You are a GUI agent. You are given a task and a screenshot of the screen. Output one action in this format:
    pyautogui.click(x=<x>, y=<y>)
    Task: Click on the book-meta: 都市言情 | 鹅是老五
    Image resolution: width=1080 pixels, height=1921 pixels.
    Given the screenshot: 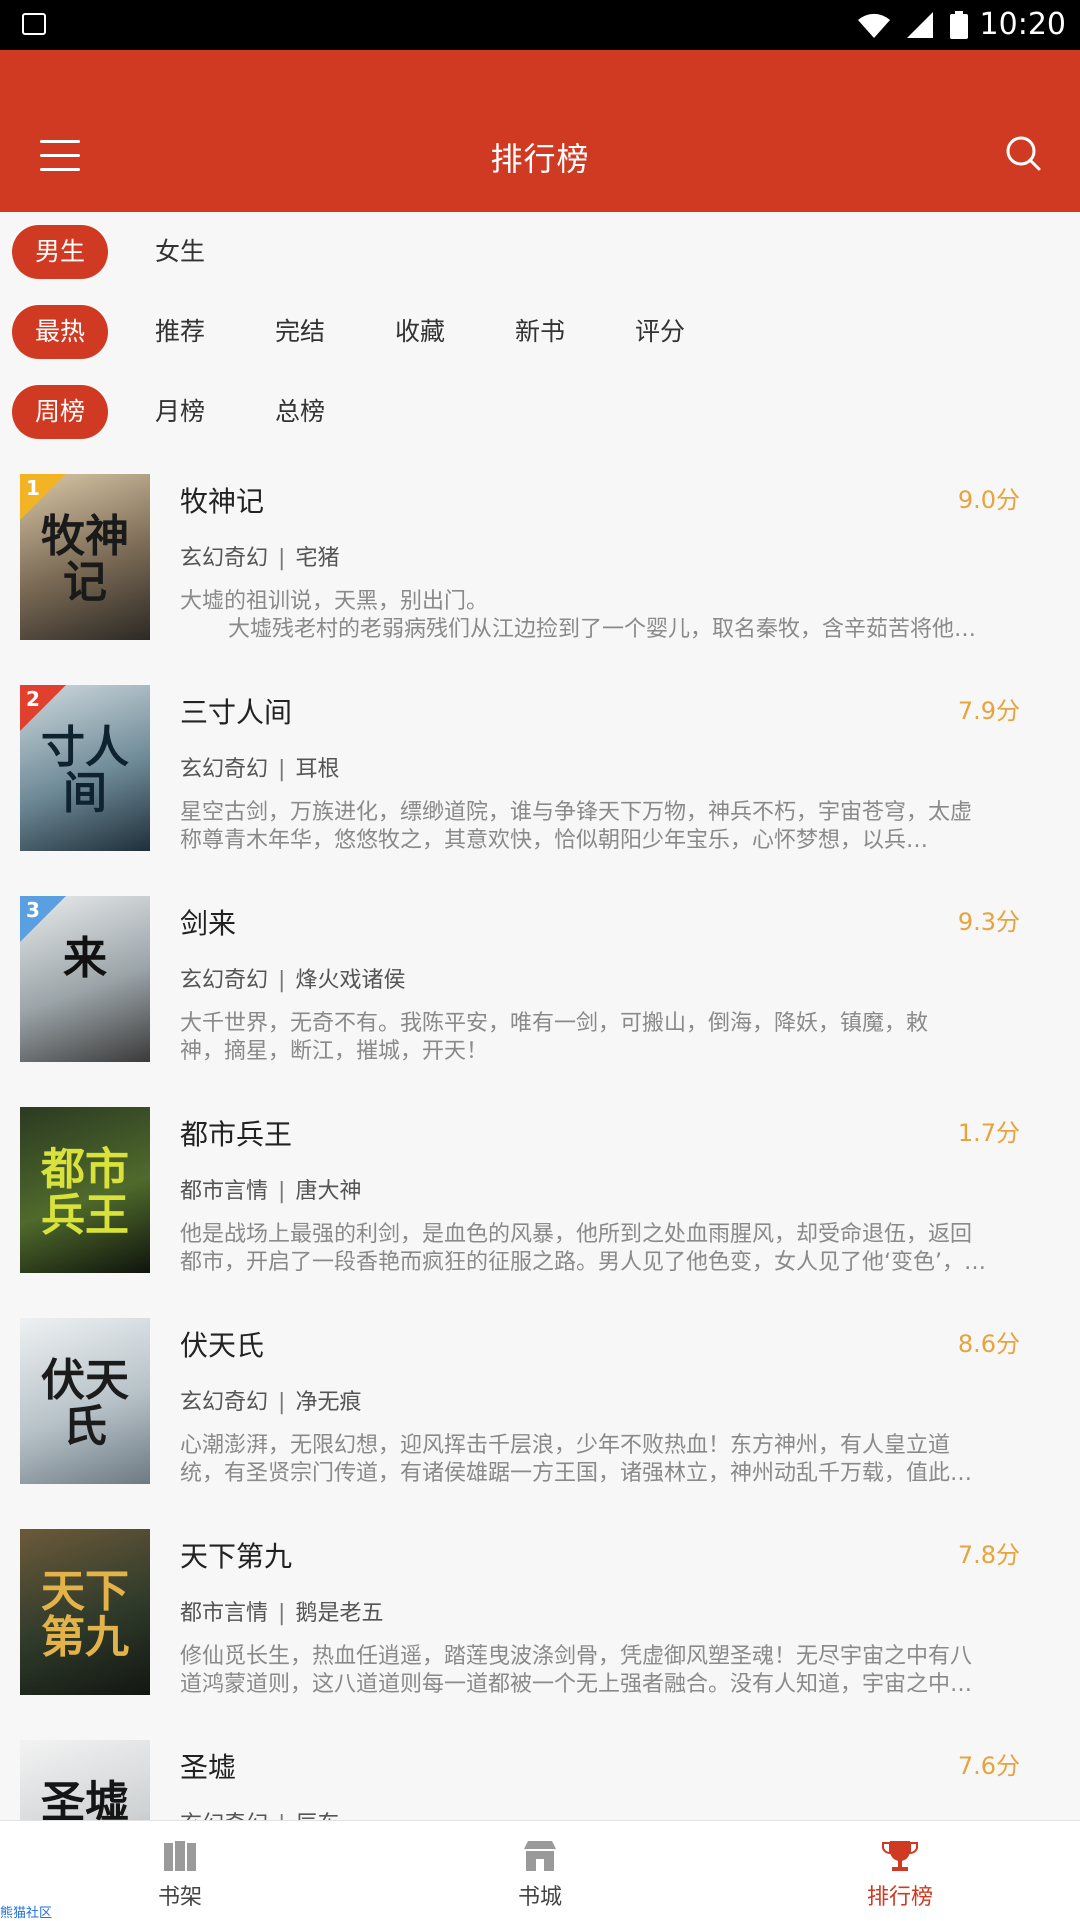 What is the action you would take?
    pyautogui.click(x=281, y=1611)
    